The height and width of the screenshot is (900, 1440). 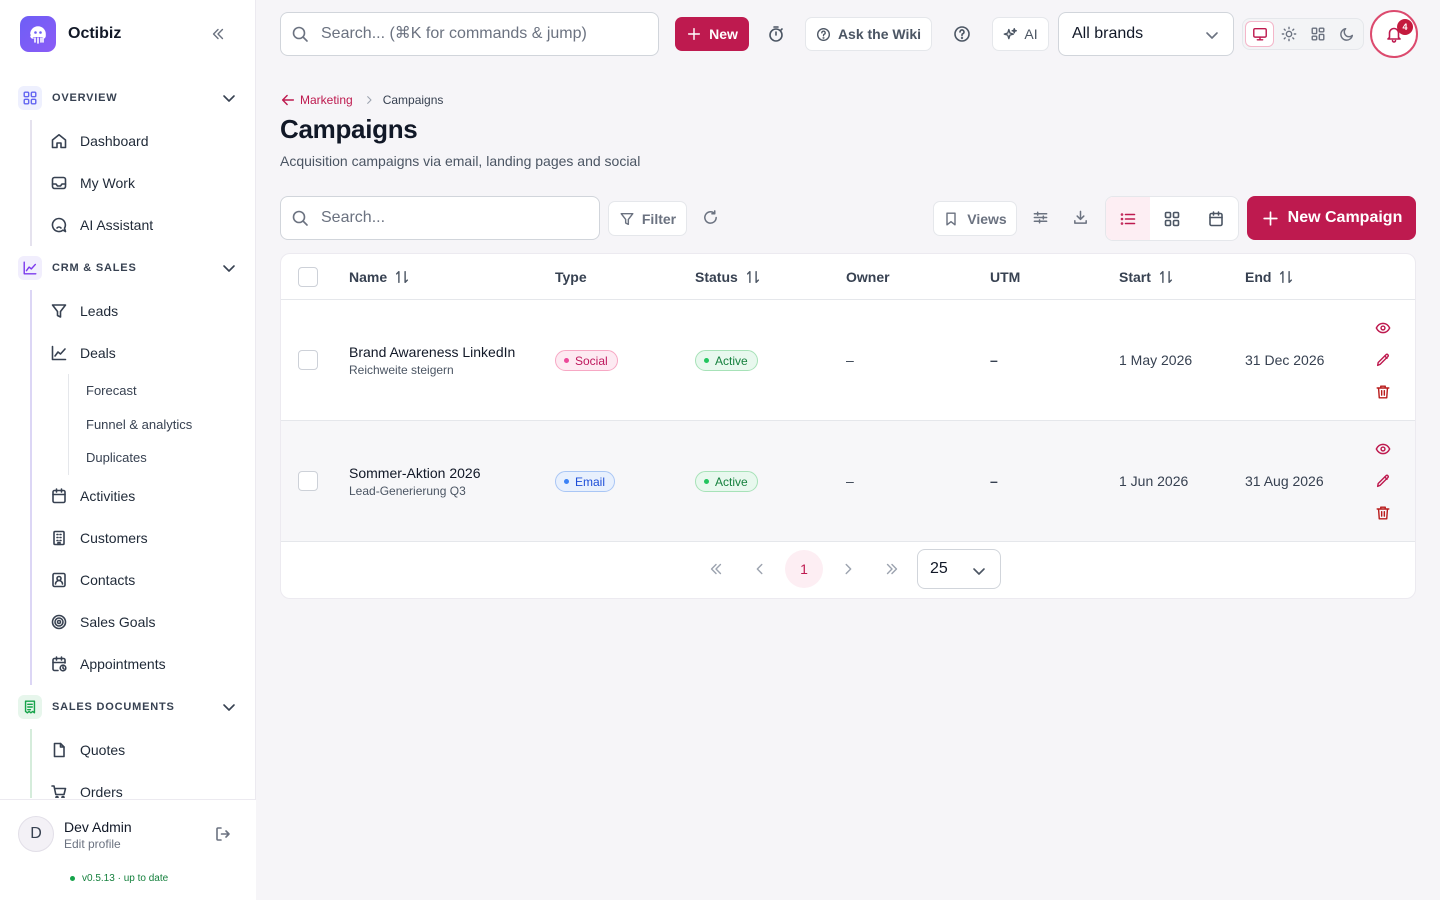 What do you see at coordinates (1080, 217) in the screenshot?
I see `download-icon` at bounding box center [1080, 217].